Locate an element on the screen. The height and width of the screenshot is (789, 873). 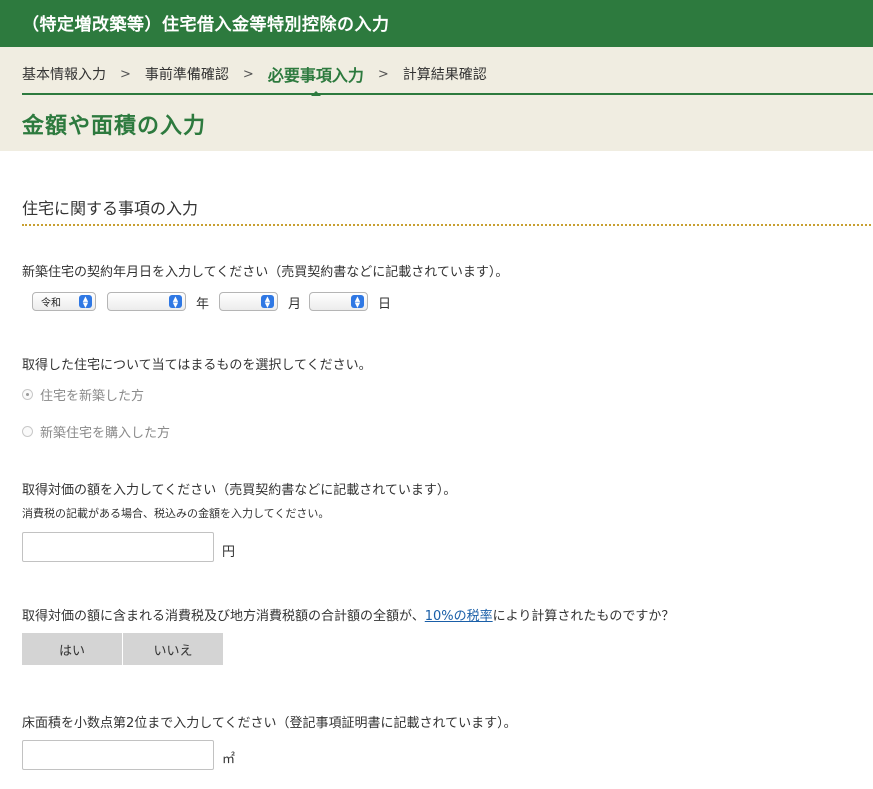
radio-button is located at coordinates (27, 431).